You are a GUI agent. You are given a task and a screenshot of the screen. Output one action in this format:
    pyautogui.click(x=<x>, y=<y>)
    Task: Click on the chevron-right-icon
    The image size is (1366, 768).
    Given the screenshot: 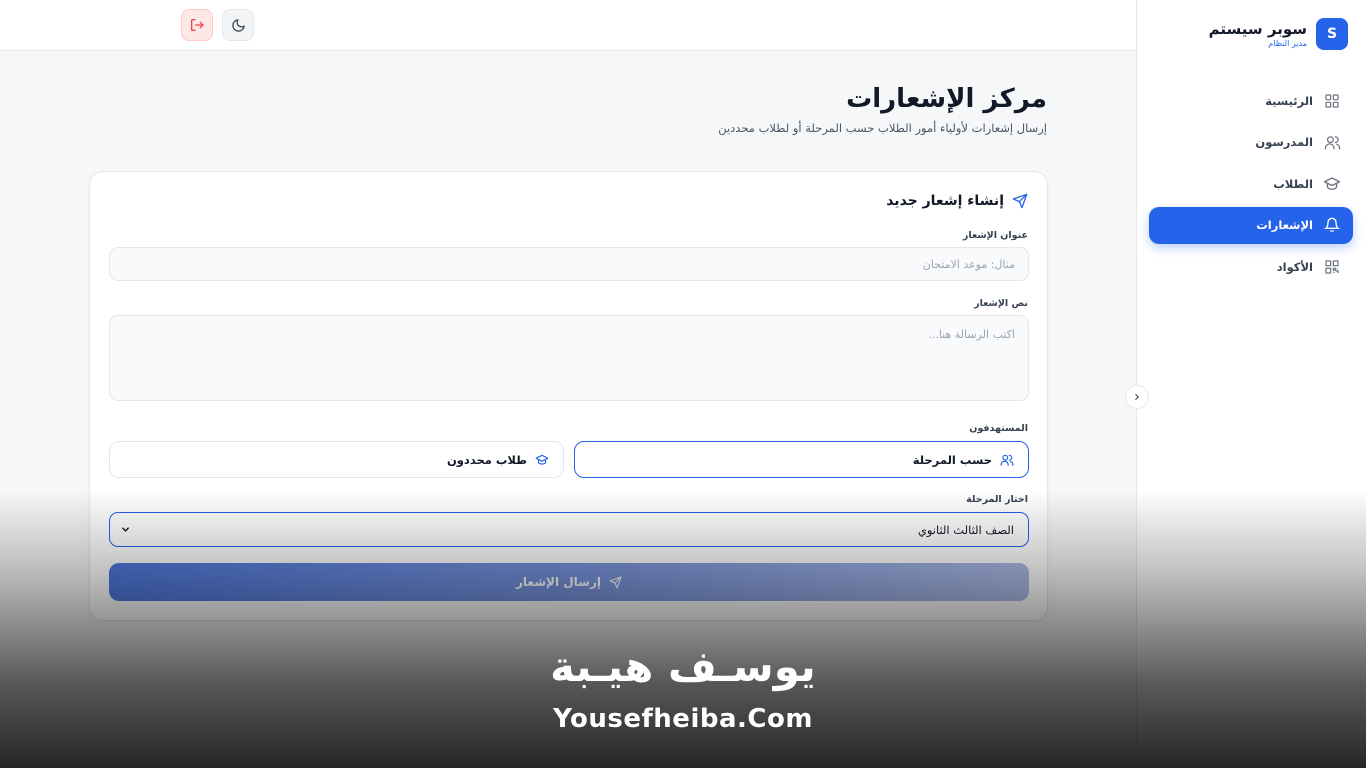 What is the action you would take?
    pyautogui.click(x=1137, y=397)
    